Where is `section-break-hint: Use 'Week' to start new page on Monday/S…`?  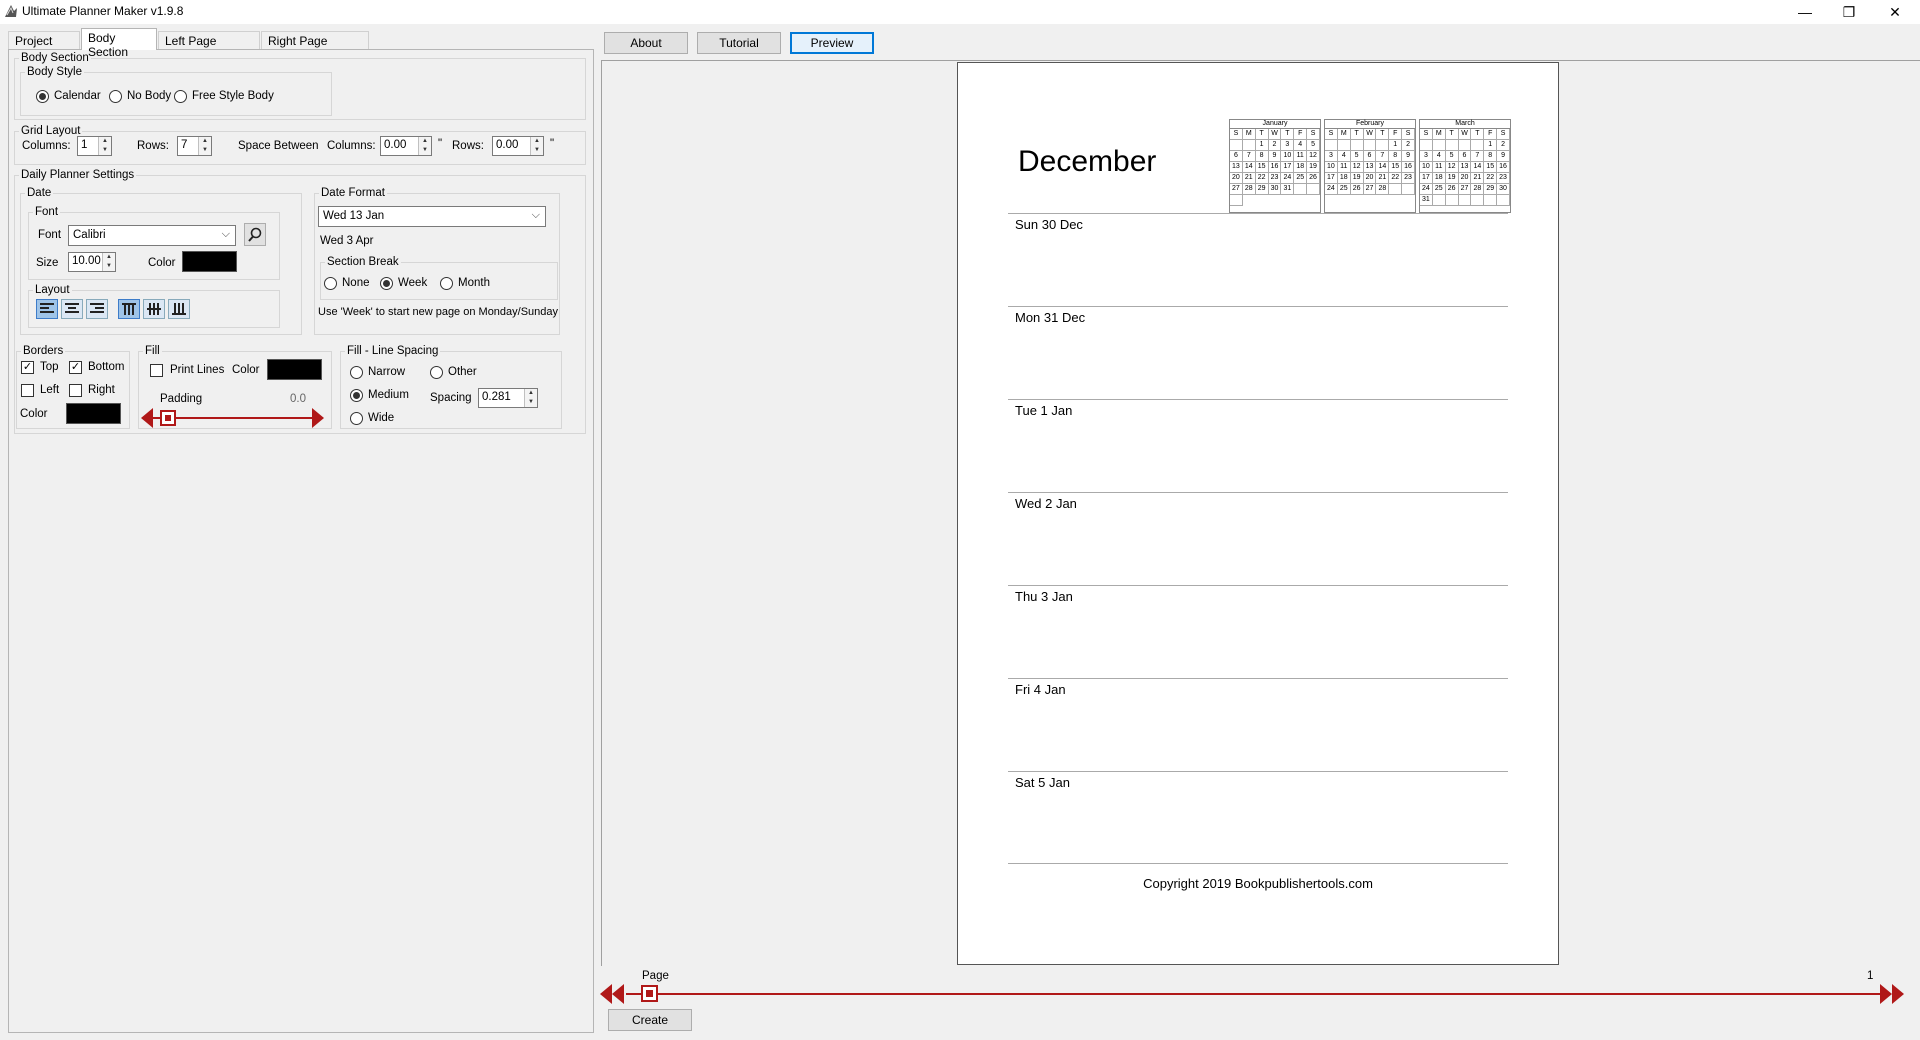
section-break-hint: Use 'Week' to start new page on Monday/S… is located at coordinates (438, 312).